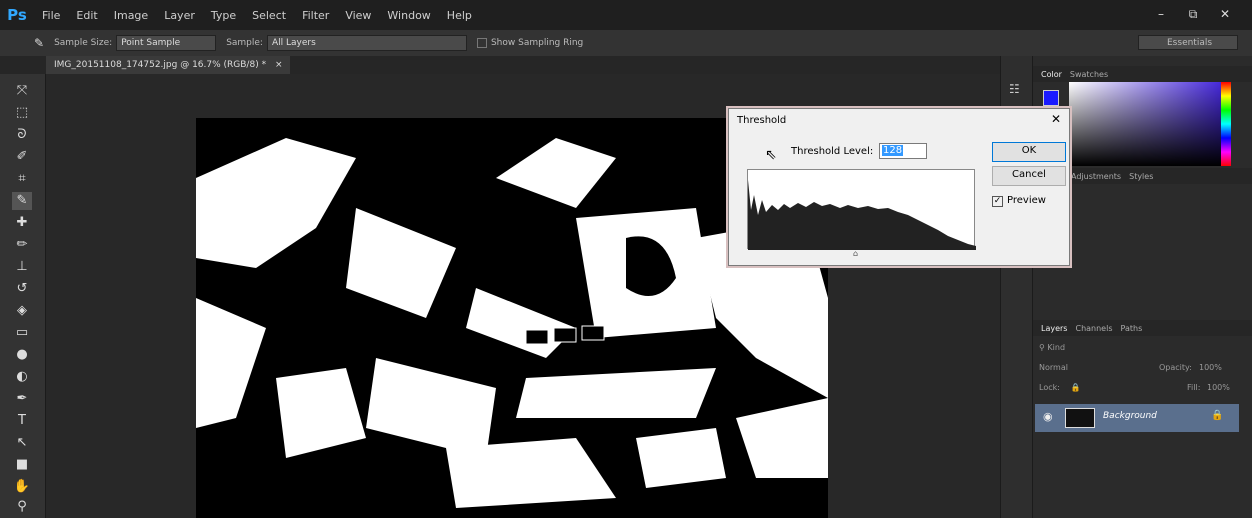 The height and width of the screenshot is (518, 1252). What do you see at coordinates (1141, 347) in the screenshot?
I see `layer-filter-row: ⚲ Kind` at bounding box center [1141, 347].